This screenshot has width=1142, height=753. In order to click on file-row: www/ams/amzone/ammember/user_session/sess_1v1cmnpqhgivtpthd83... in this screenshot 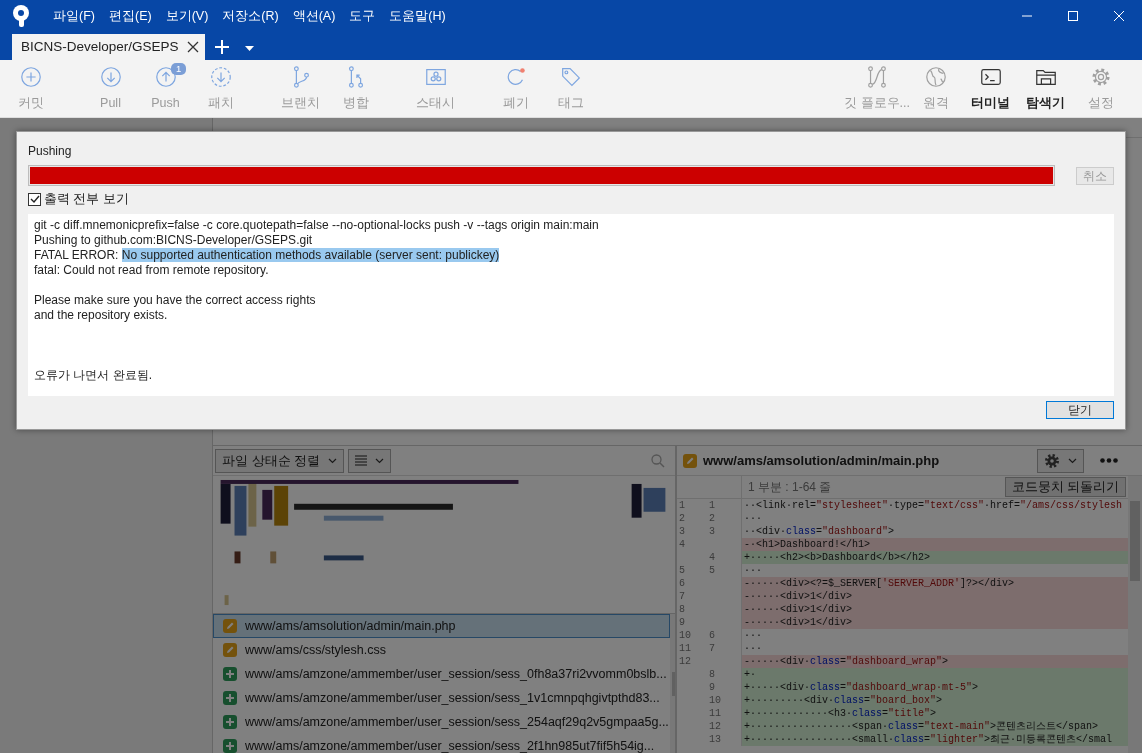, I will do `click(441, 698)`.